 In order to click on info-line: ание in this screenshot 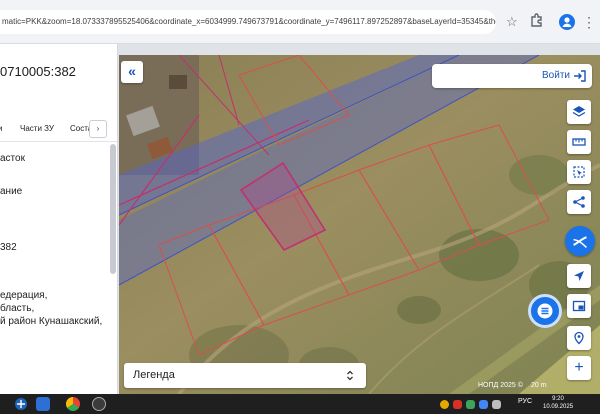, I will do `click(11, 191)`.